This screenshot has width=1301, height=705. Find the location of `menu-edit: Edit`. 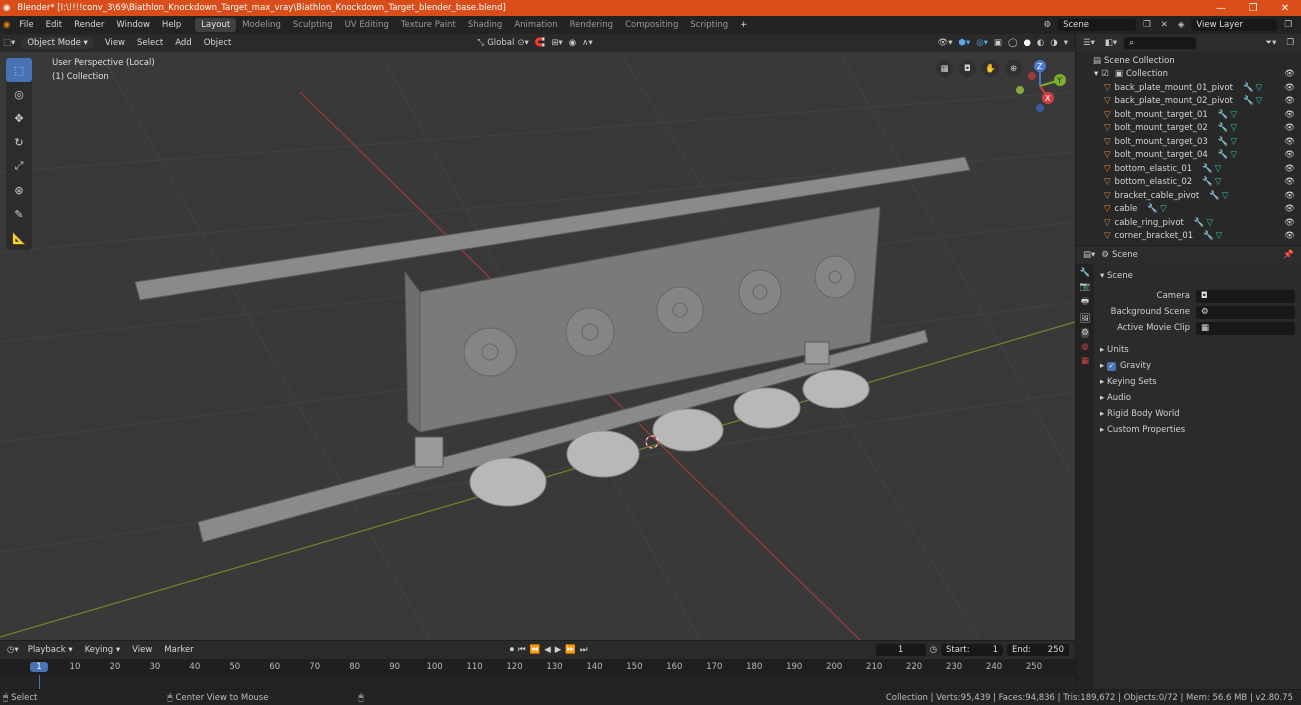

menu-edit: Edit is located at coordinates (54, 25).